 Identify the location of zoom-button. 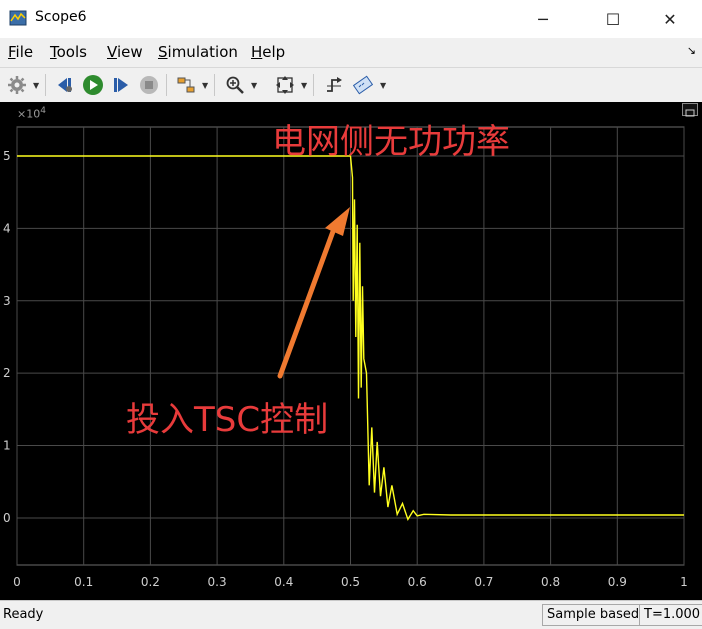
(235, 85).